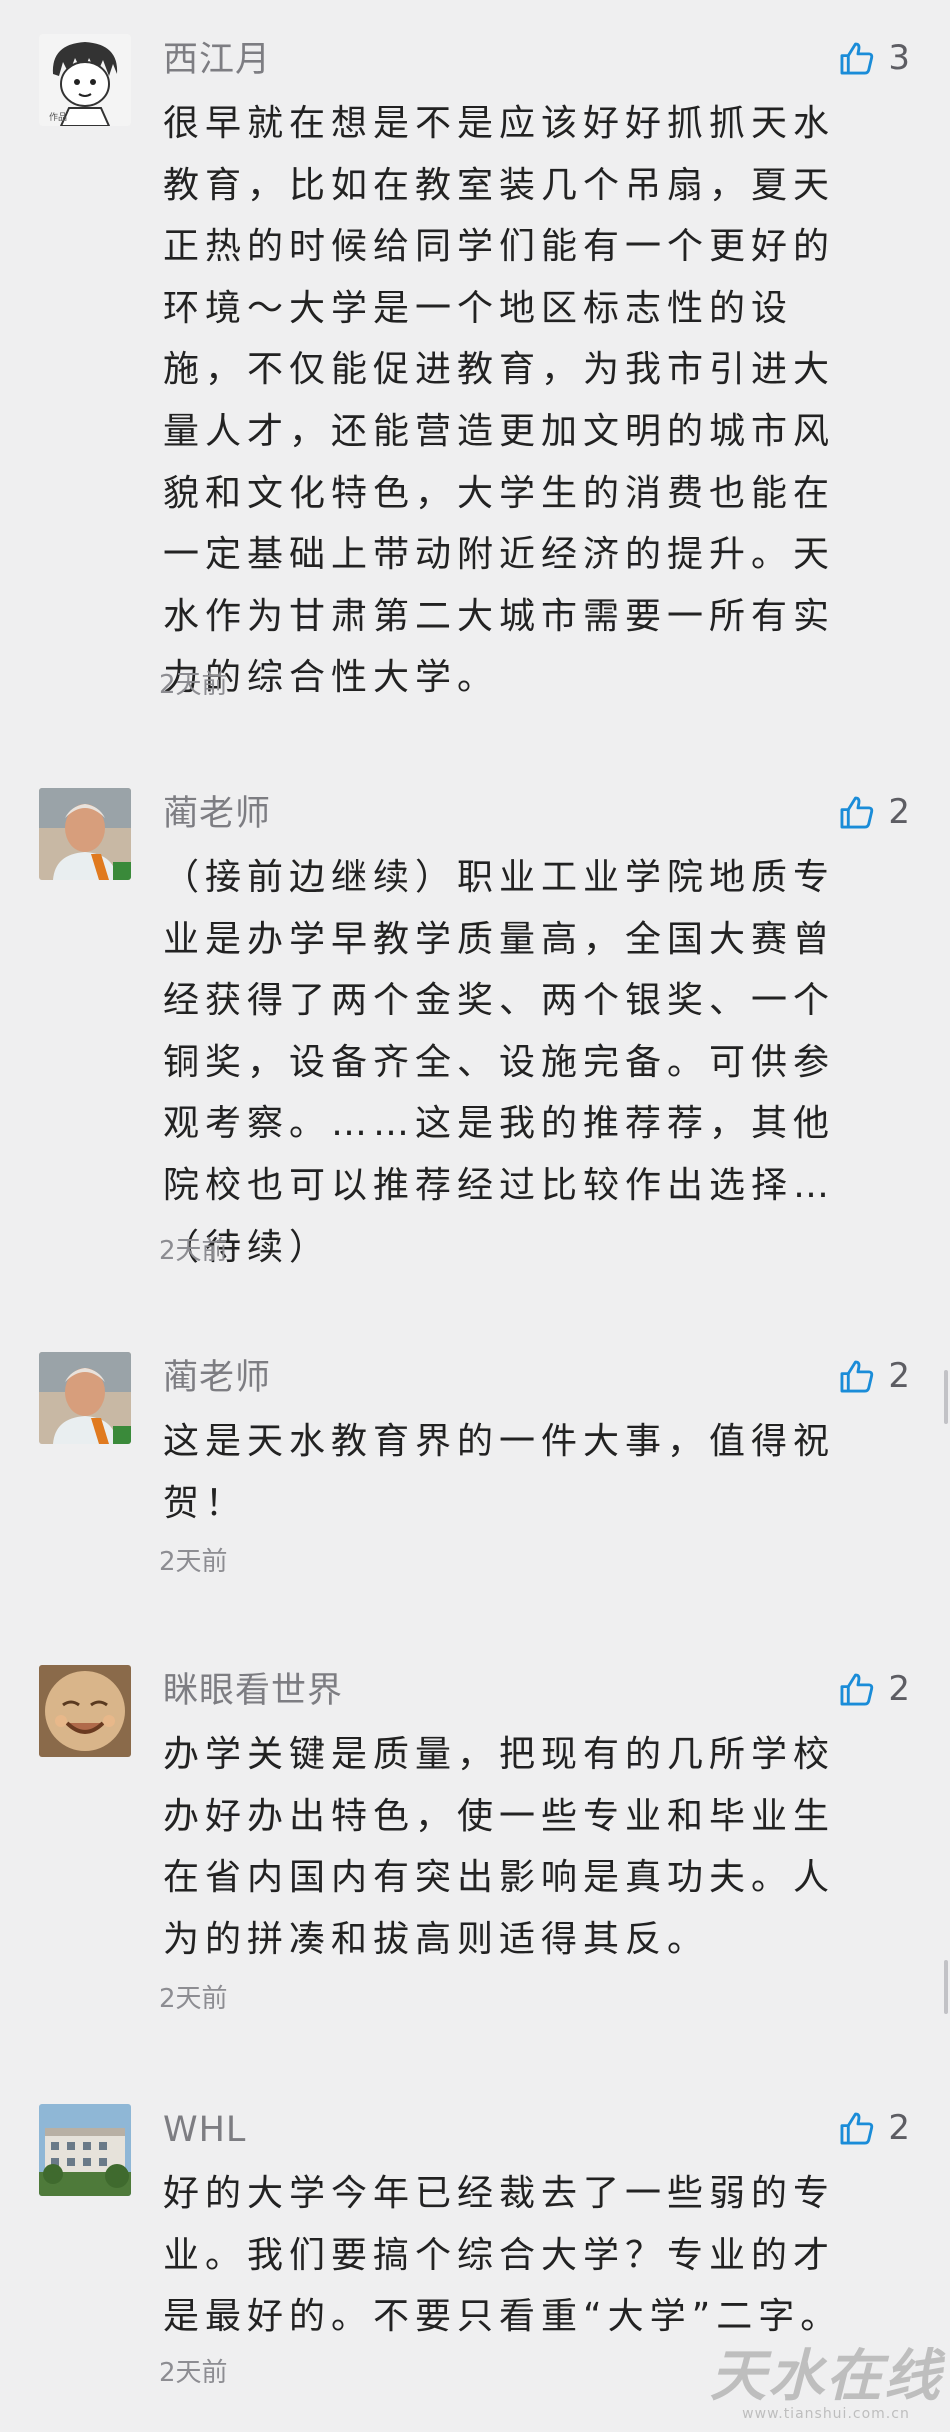  I want to click on cartoon-avatar-icon: 作品, so click(85, 80).